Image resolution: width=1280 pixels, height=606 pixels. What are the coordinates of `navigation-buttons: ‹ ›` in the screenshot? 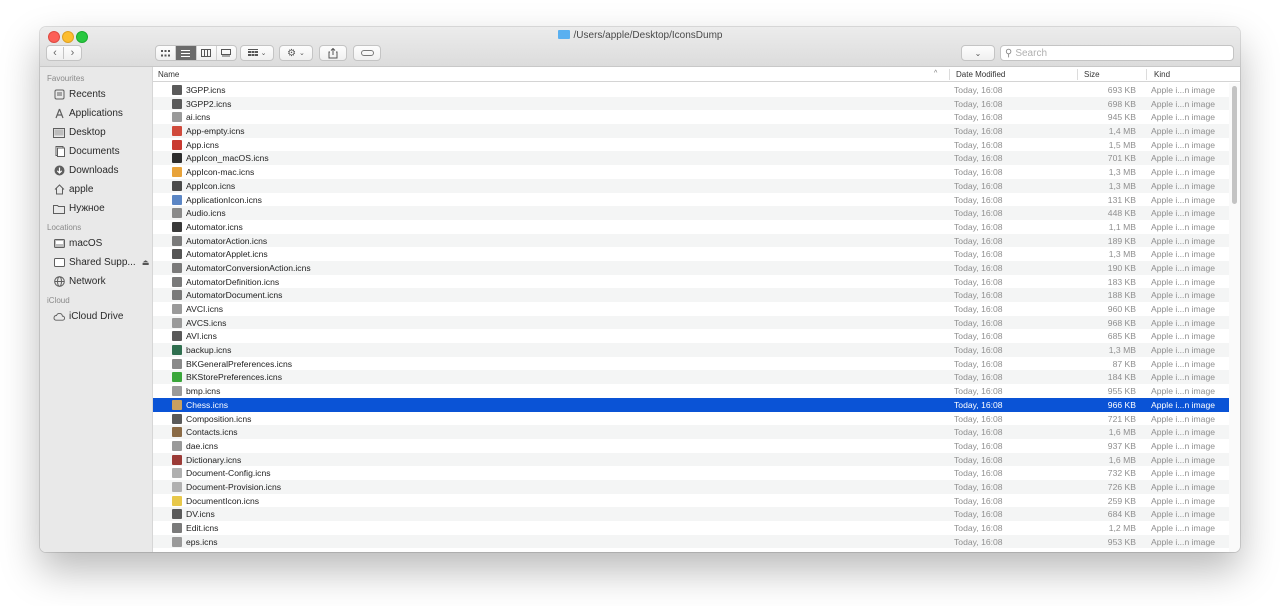 It's located at (64, 53).